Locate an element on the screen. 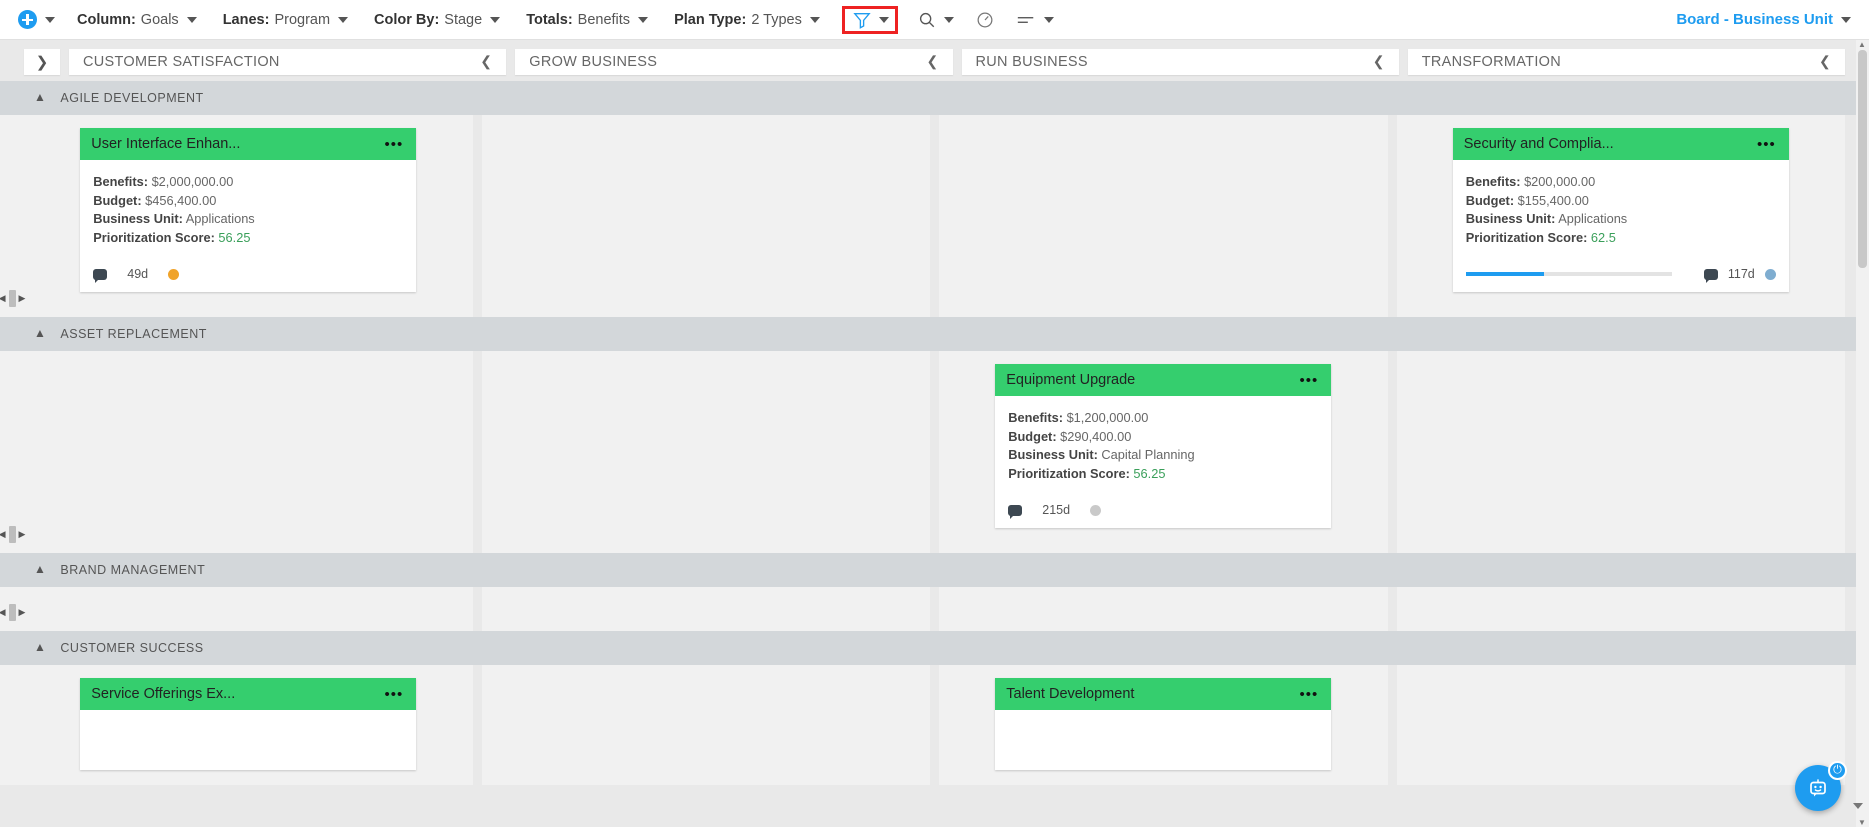 Image resolution: width=1869 pixels, height=827 pixels. plan-type-selector: Plan Type: 2 Types is located at coordinates (747, 20).